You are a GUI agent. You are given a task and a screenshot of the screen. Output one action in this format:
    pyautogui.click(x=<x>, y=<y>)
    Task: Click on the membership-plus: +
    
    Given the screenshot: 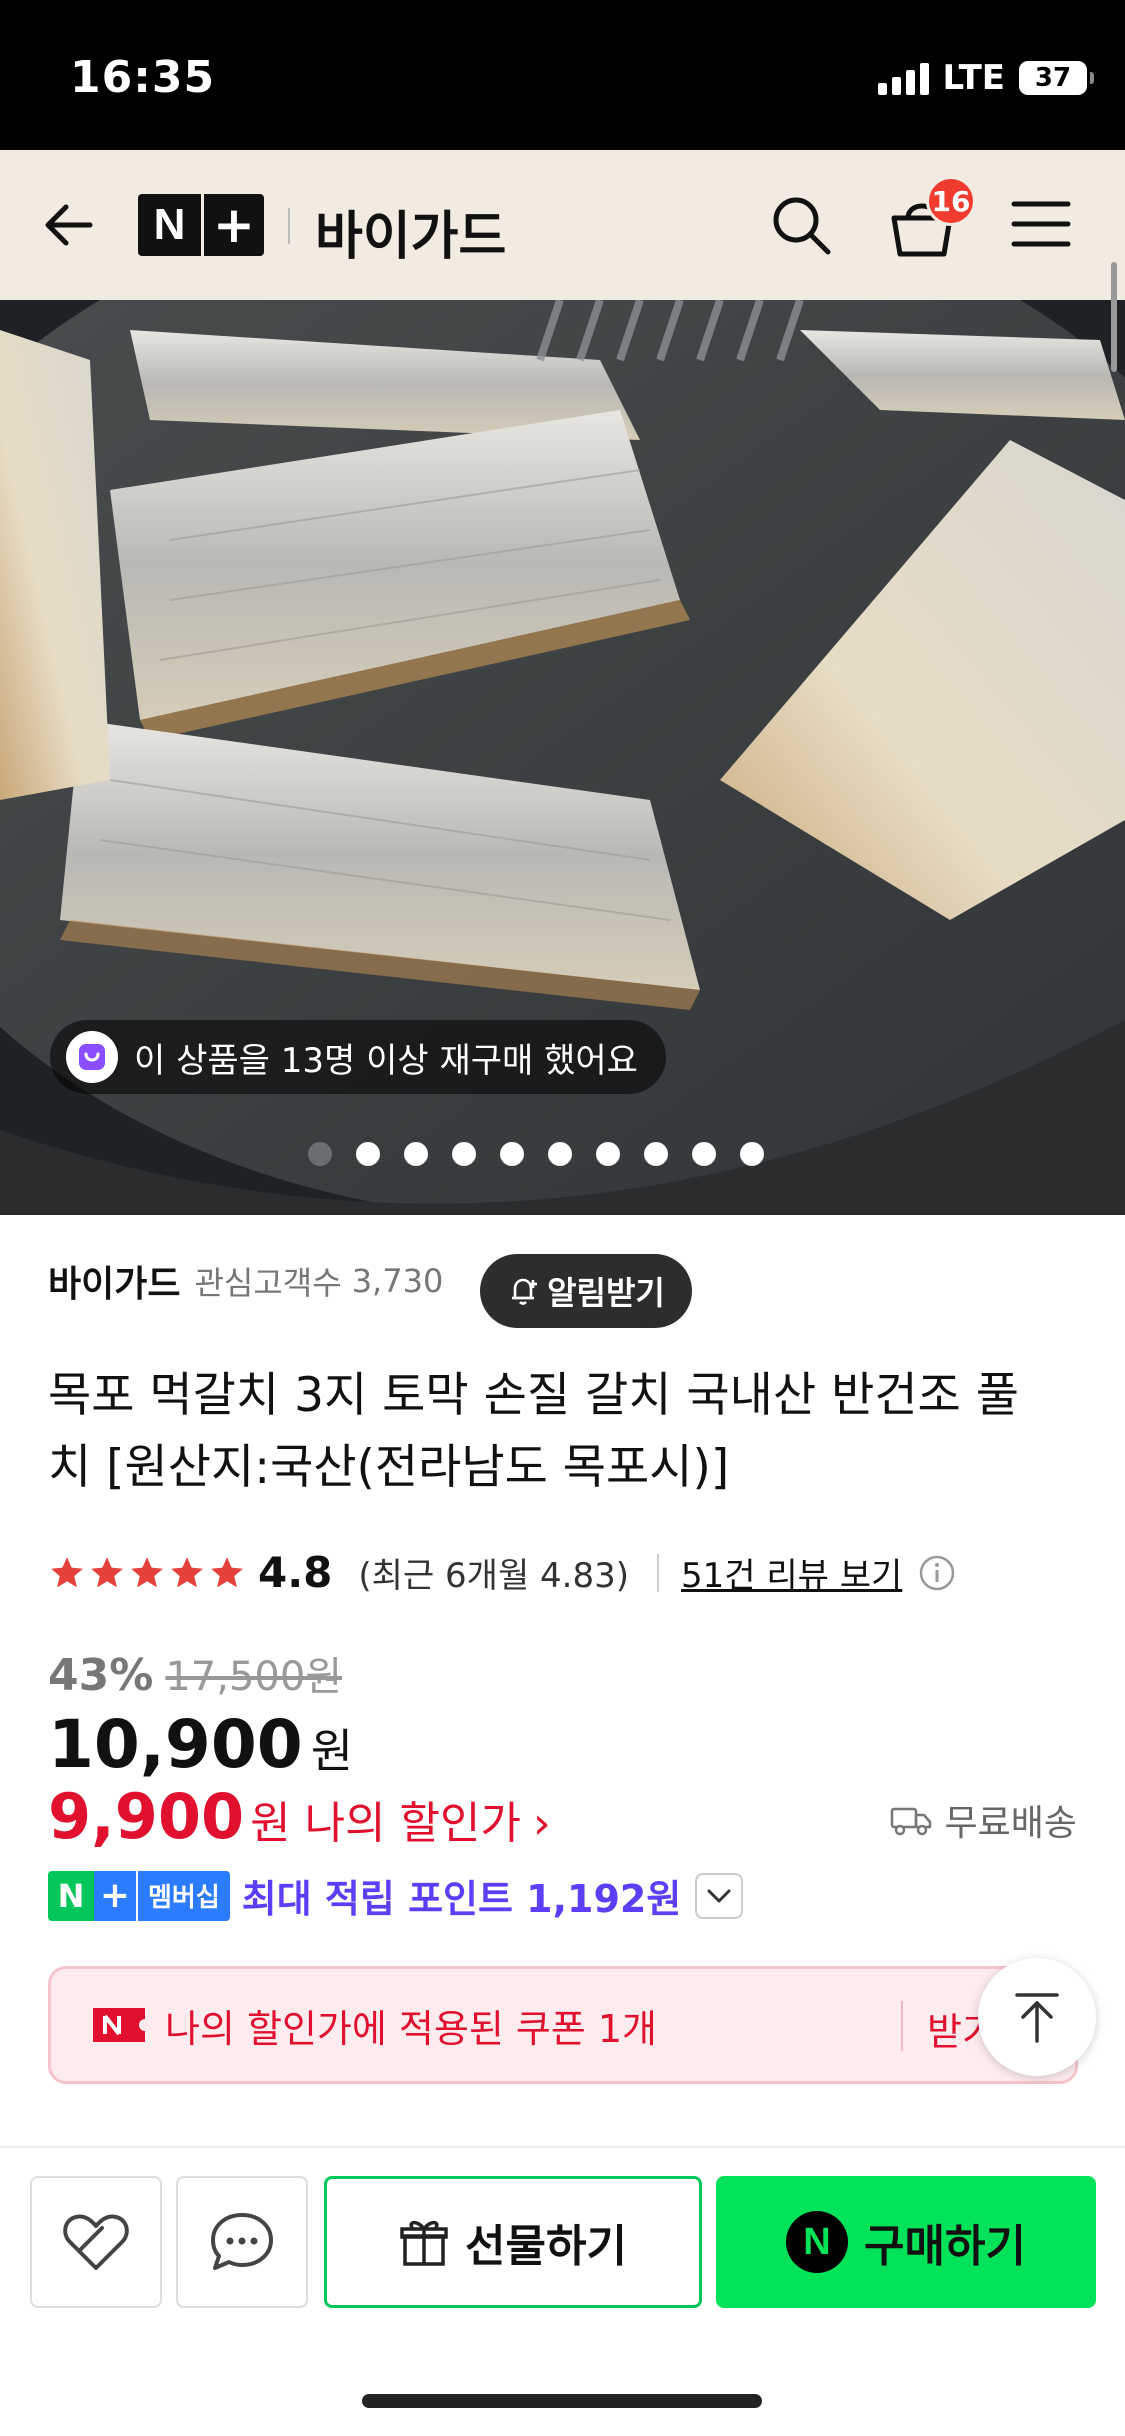 What is the action you would take?
    pyautogui.click(x=115, y=1895)
    